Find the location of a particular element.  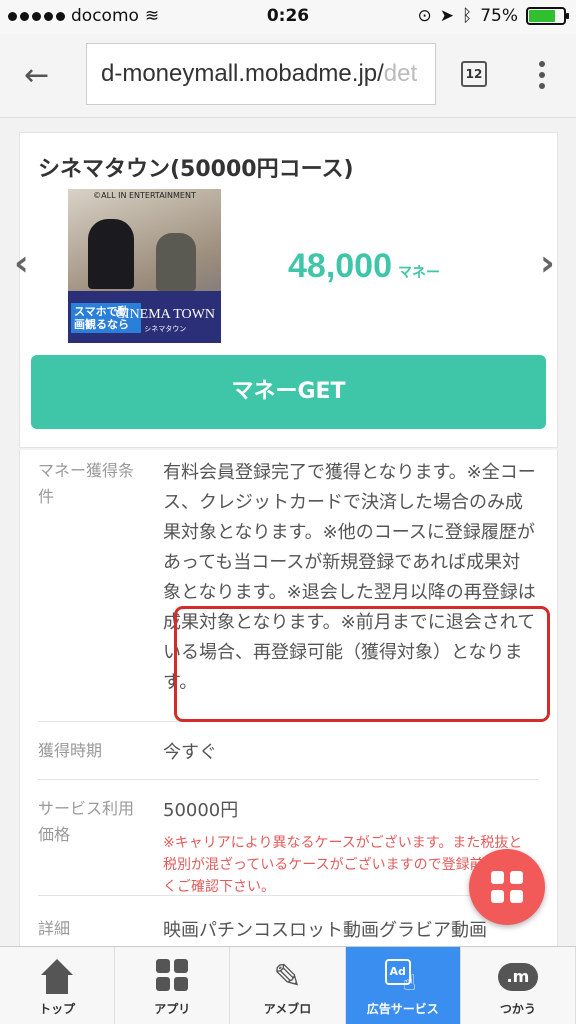

battery-icon is located at coordinates (547, 16).